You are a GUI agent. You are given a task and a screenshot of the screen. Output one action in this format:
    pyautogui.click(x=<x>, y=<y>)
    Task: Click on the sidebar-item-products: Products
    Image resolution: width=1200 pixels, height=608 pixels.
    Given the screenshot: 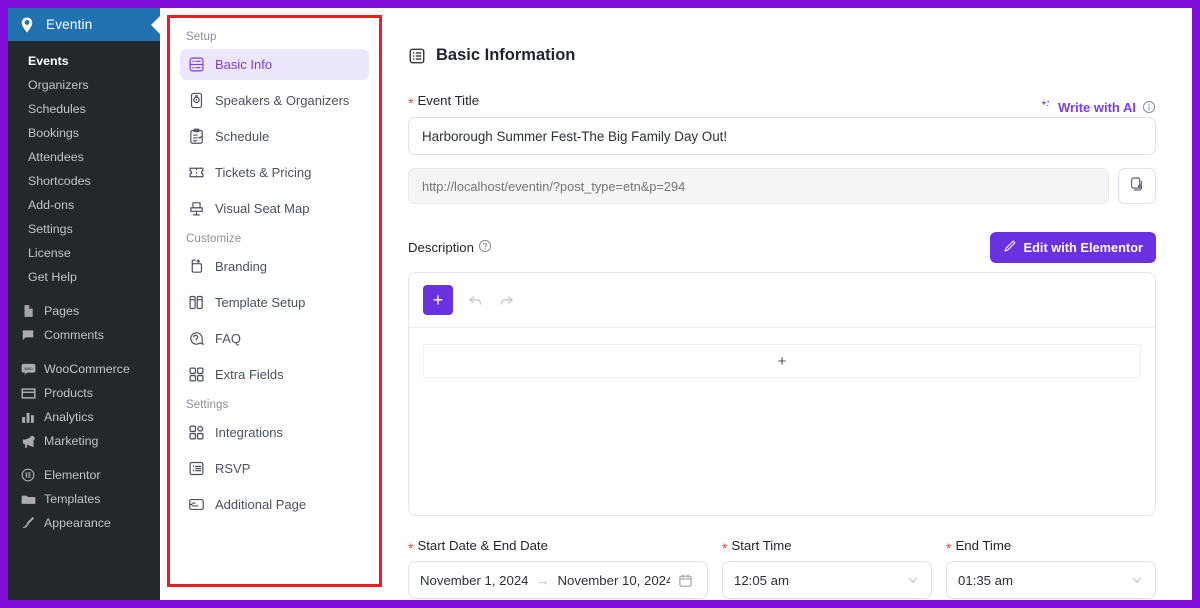 What is the action you would take?
    pyautogui.click(x=84, y=393)
    